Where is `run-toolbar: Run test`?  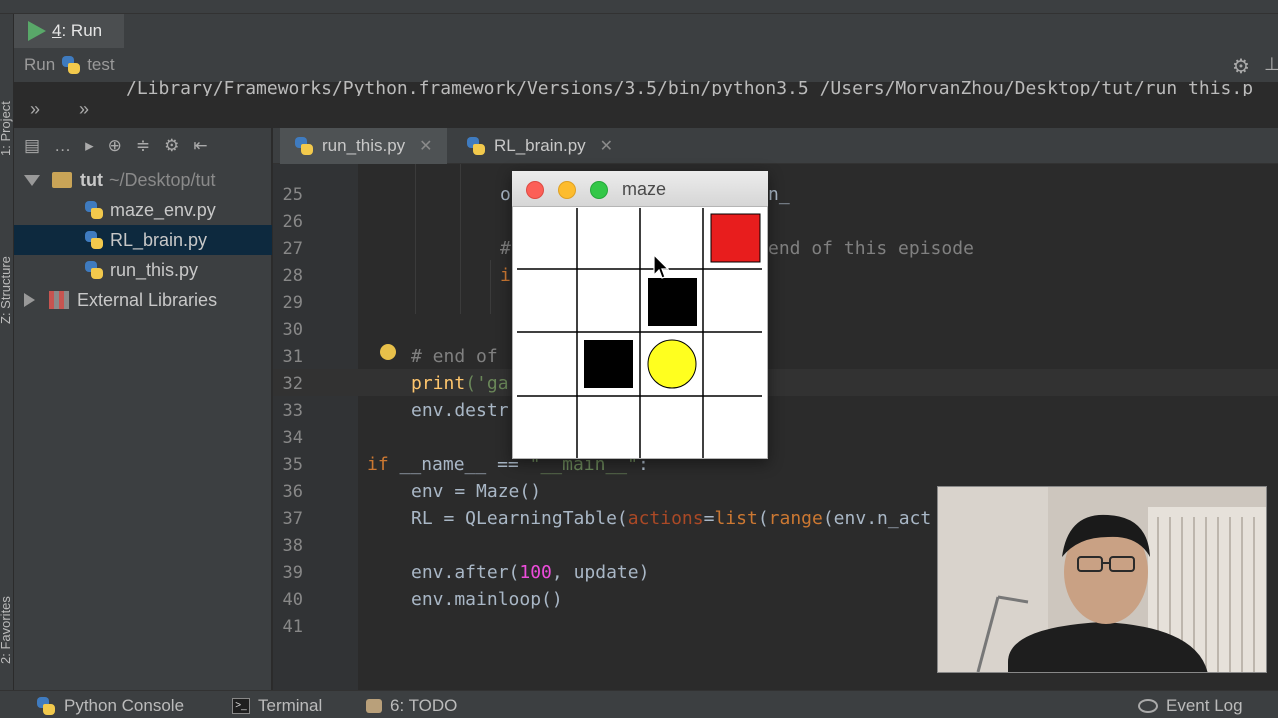 run-toolbar: Run test is located at coordinates (646, 65).